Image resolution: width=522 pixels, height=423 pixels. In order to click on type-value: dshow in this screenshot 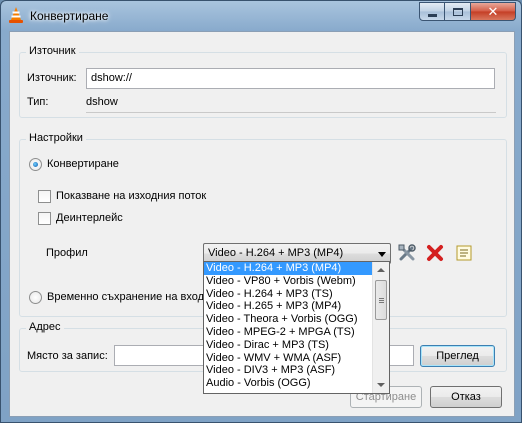, I will do `click(102, 102)`.